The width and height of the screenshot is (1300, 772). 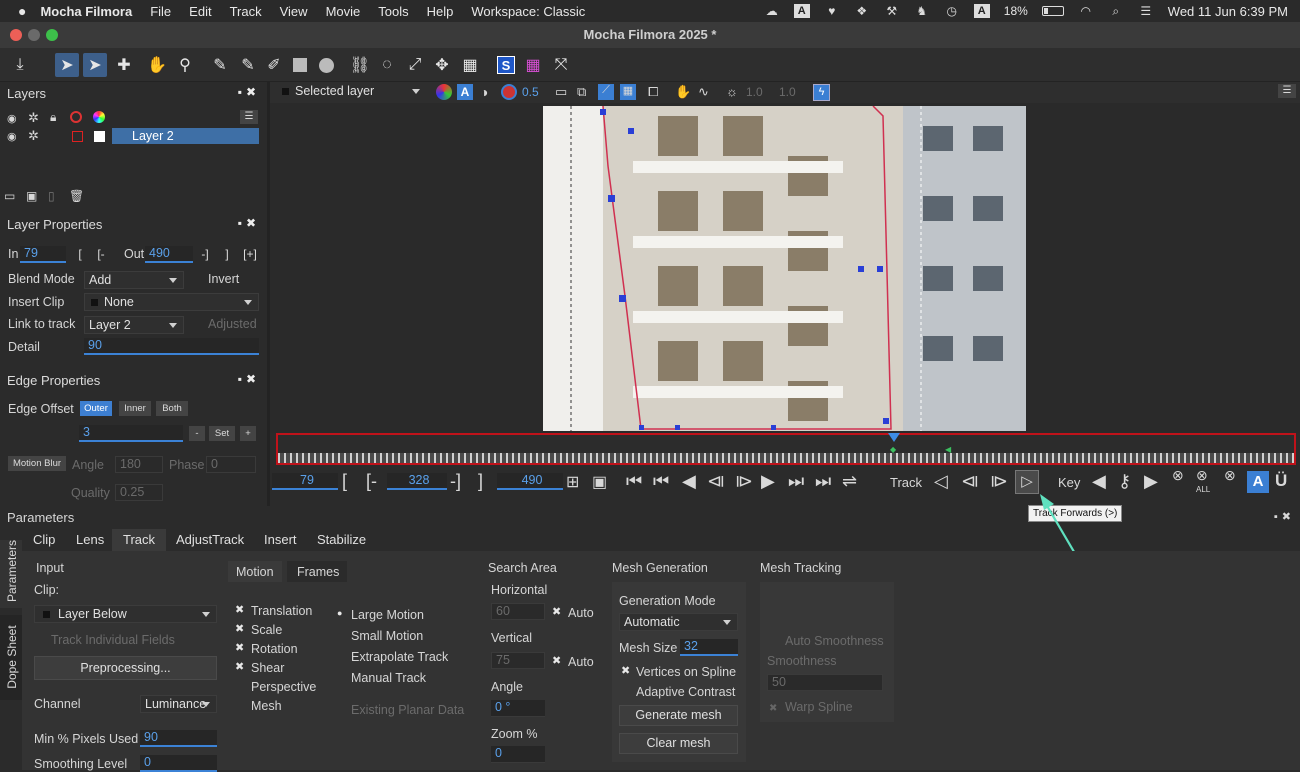 I want to click on menu-tools: Tools, so click(x=393, y=11).